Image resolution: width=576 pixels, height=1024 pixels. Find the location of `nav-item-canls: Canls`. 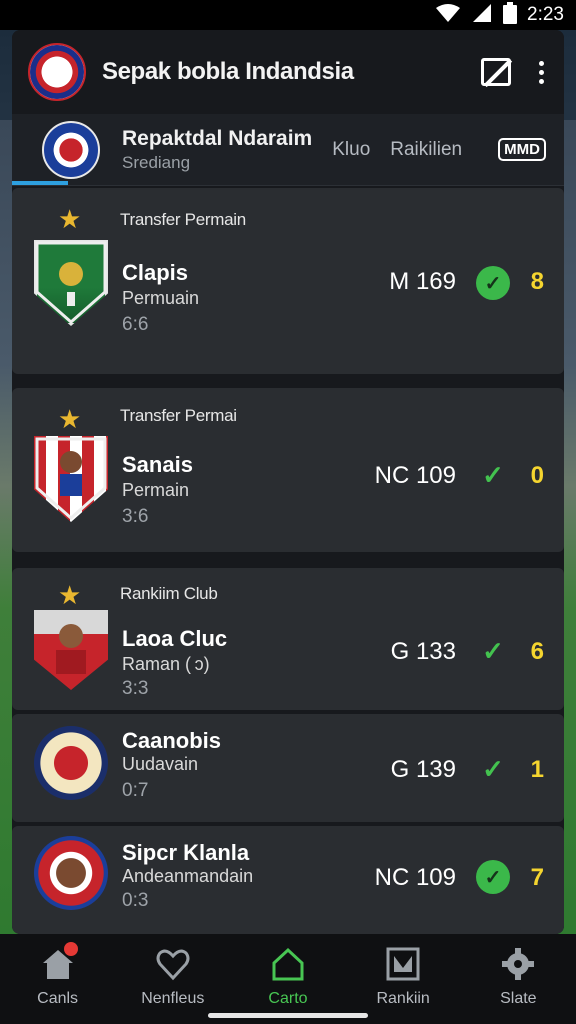

nav-item-canls: Canls is located at coordinates (58, 975).